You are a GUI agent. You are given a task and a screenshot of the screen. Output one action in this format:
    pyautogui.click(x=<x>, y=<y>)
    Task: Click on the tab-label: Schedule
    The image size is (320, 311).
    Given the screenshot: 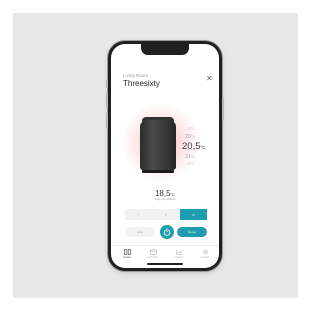 What is the action you would take?
    pyautogui.click(x=153, y=257)
    